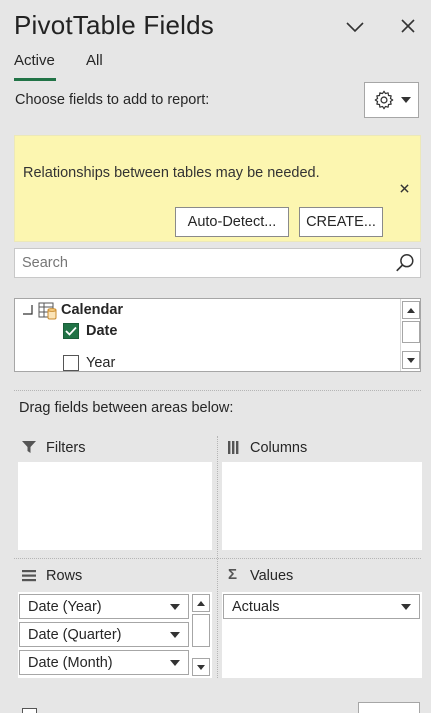 Image resolution: width=431 pixels, height=713 pixels. I want to click on values-label: Values, so click(272, 576).